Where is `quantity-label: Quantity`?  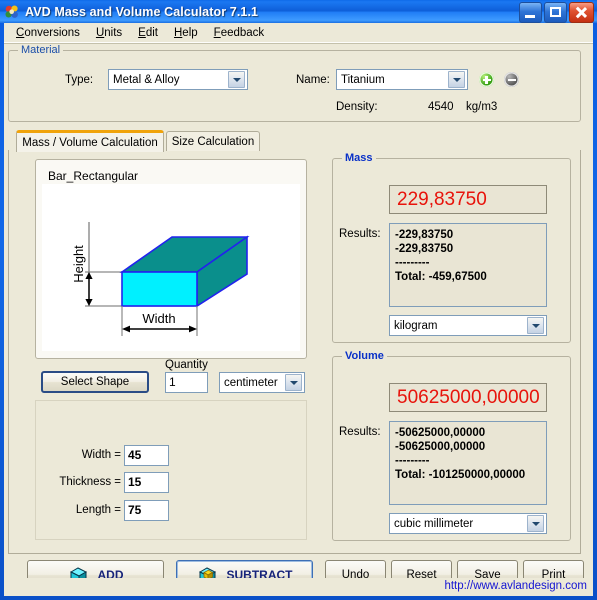 quantity-label: Quantity is located at coordinates (186, 365).